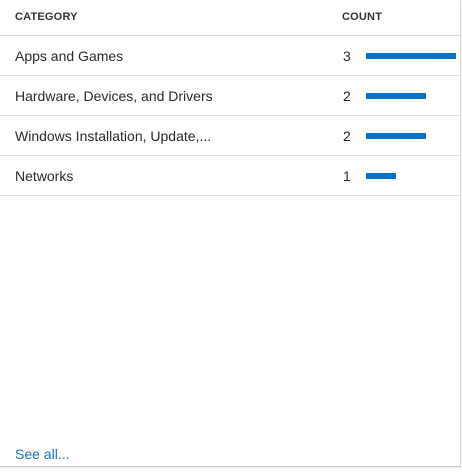  Describe the element at coordinates (230, 176) in the screenshot. I see `table-row: Networks 1` at that location.